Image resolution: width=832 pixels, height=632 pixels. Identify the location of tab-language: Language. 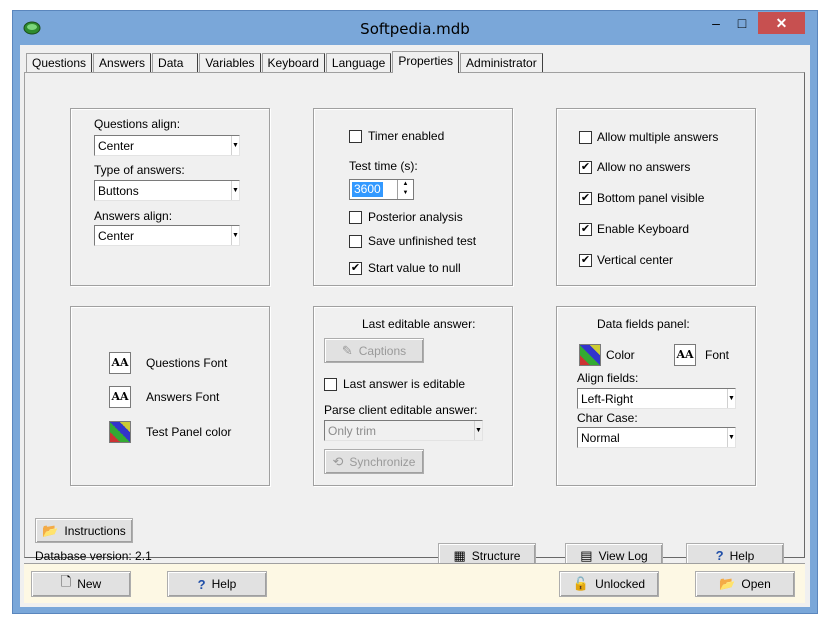
(358, 63).